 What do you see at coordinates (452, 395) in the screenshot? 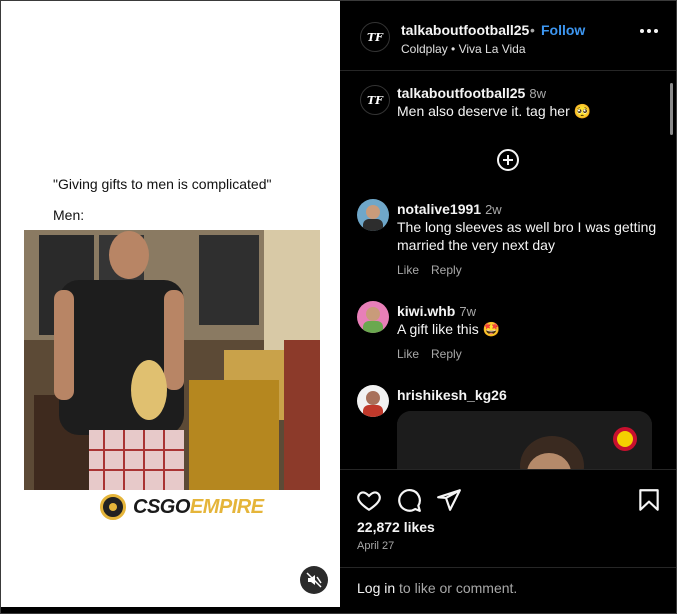
I see `comment-username: hrishikesh_kg26` at bounding box center [452, 395].